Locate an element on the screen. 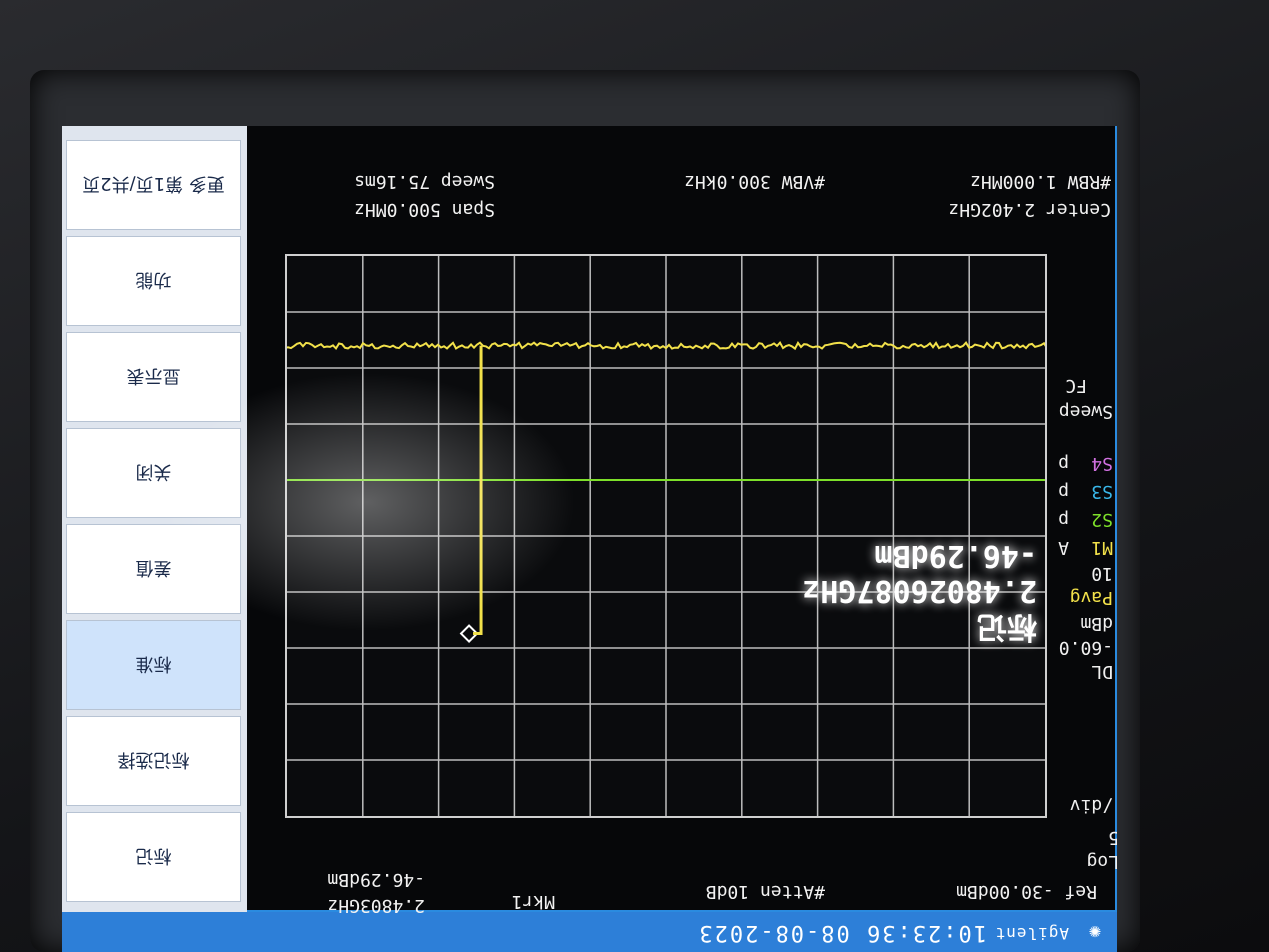 Image resolution: width=1269 pixels, height=952 pixels. softkey-2: 标记选择 is located at coordinates (153, 761).